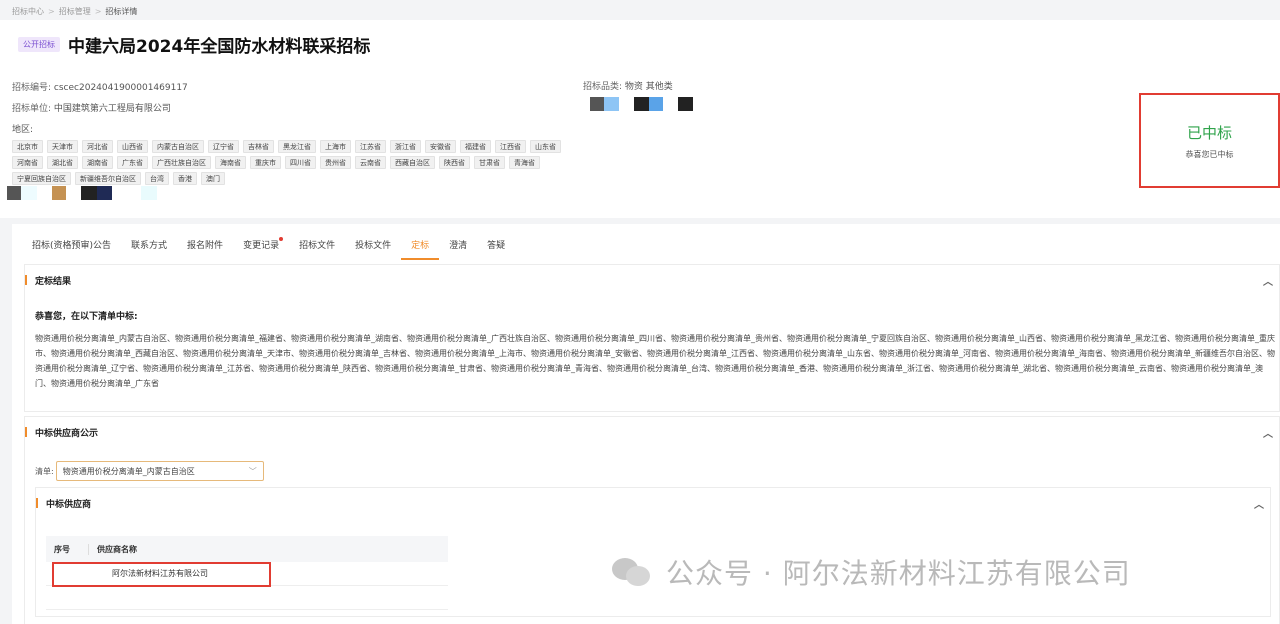  Describe the element at coordinates (475, 146) in the screenshot. I see `region-tag: 福建省` at that location.